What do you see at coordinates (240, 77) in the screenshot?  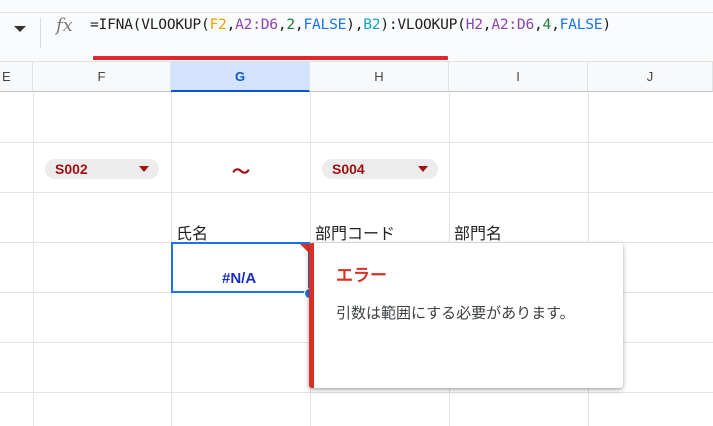 I see `column-header-g: G` at bounding box center [240, 77].